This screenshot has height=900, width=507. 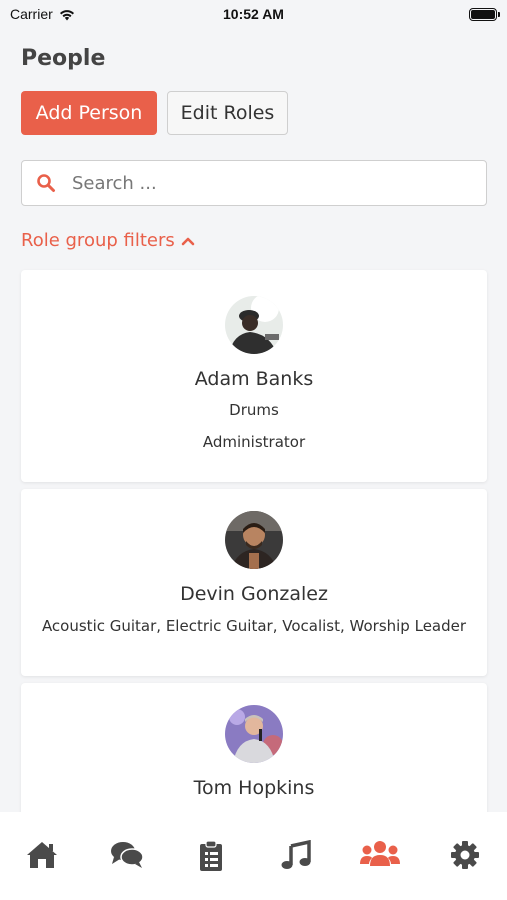 I want to click on tab-plans, so click(x=211, y=860).